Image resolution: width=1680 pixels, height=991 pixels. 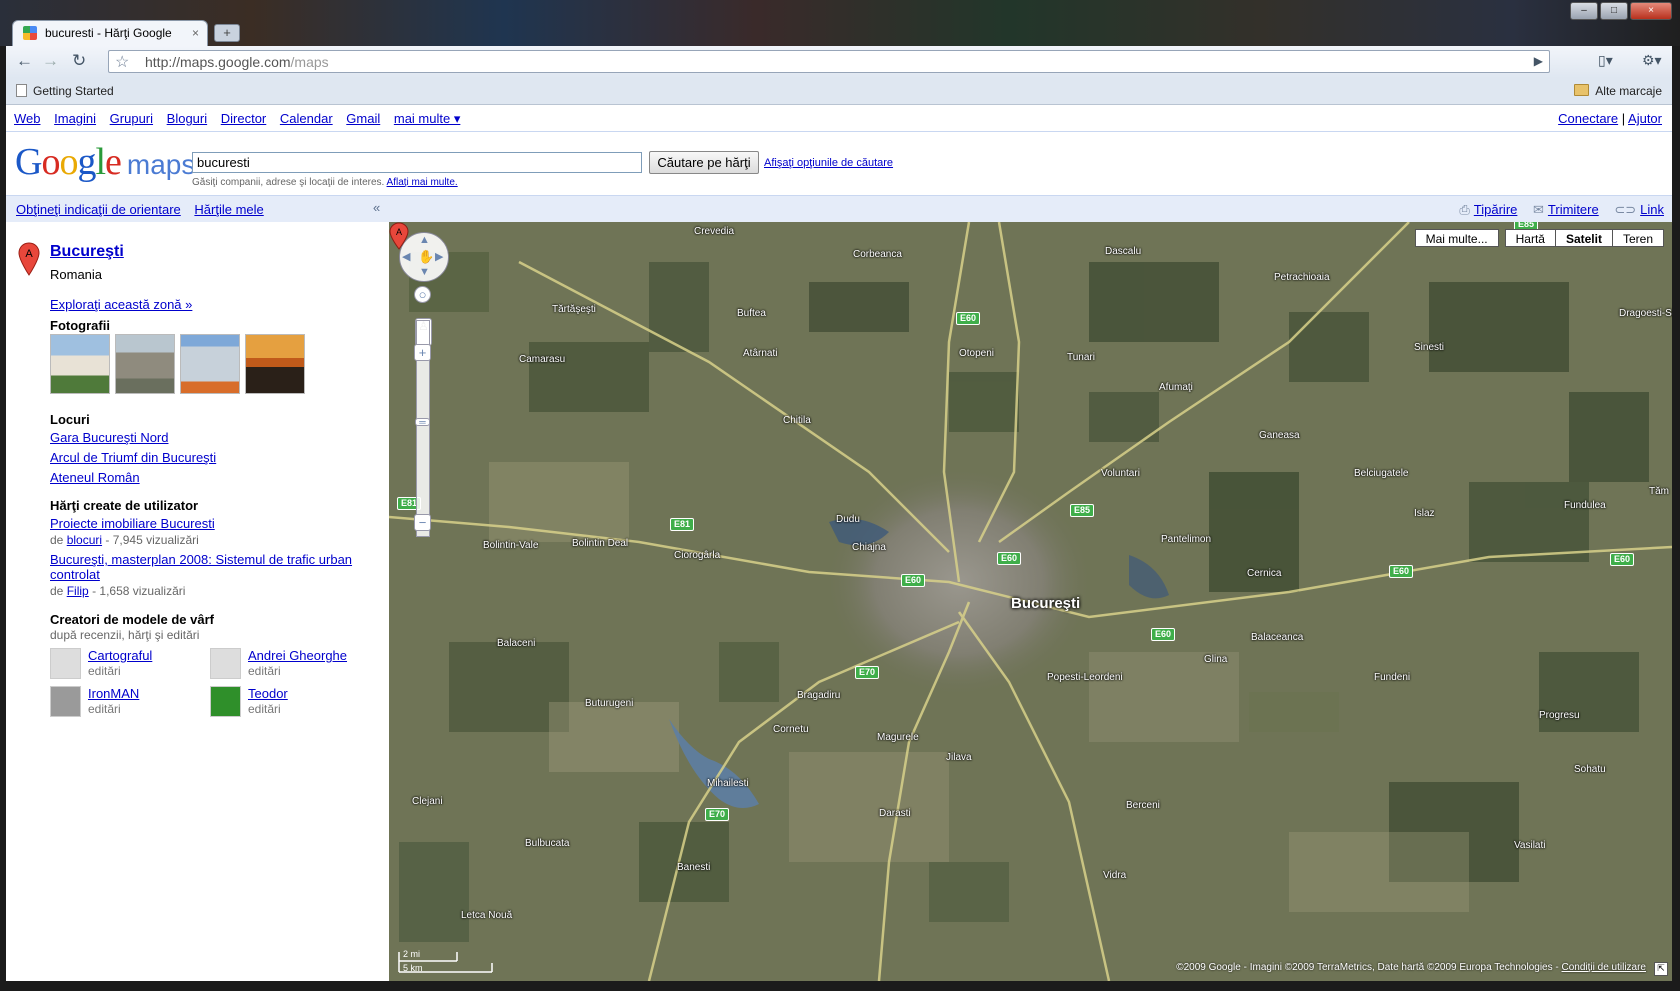 I want to click on gbar-link-calendar: Calendar, so click(x=306, y=118).